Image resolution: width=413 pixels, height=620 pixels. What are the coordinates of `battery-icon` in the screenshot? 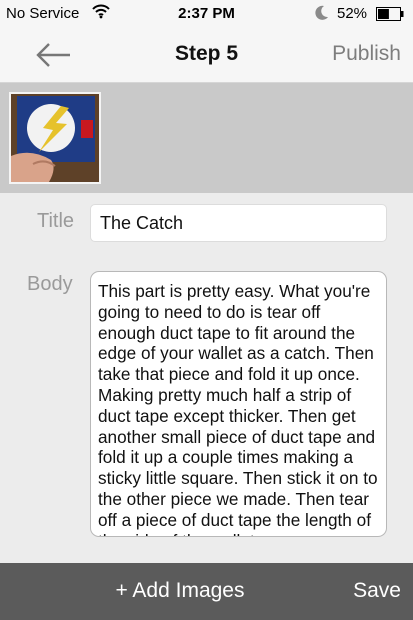 It's located at (390, 16).